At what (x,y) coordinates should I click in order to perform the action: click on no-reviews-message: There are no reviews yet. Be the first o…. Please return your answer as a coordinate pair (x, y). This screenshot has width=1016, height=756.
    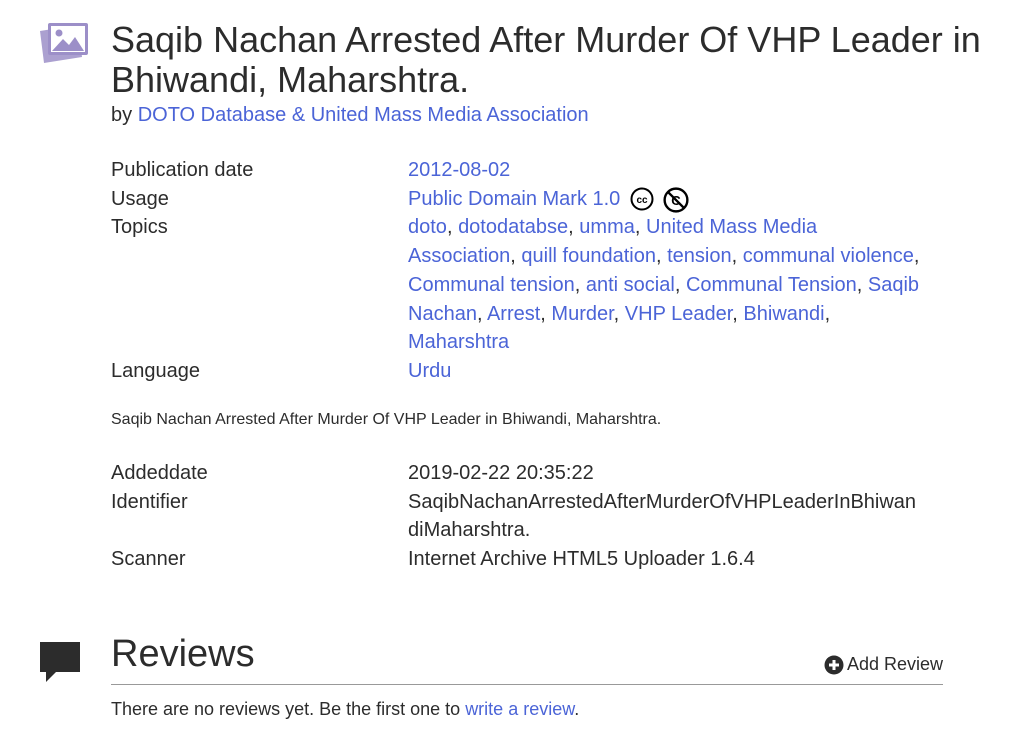
    Looking at the image, I should click on (345, 709).